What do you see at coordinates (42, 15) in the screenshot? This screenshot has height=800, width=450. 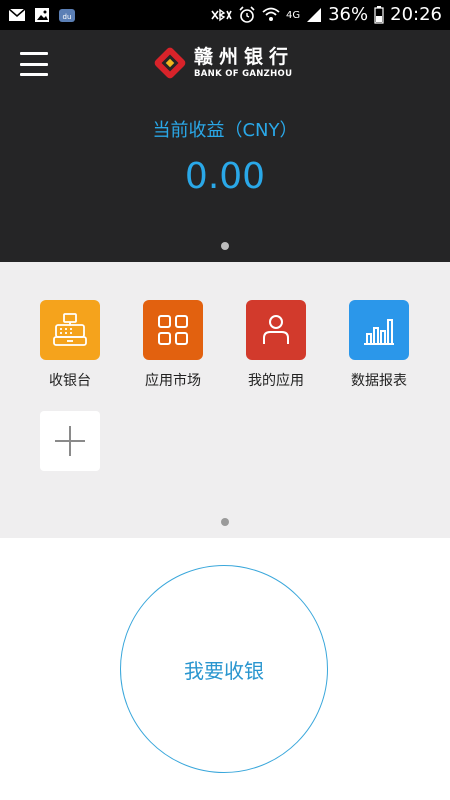 I see `image-icon` at bounding box center [42, 15].